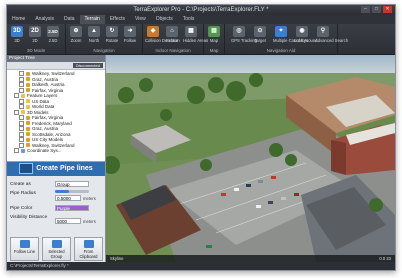 Image resolution: width=402 pixels, height=278 pixels. What do you see at coordinates (290, 34) in the screenshot?
I see `multiple-coord-sys-button: ⌖ Multiple Coord Sys` at bounding box center [290, 34].